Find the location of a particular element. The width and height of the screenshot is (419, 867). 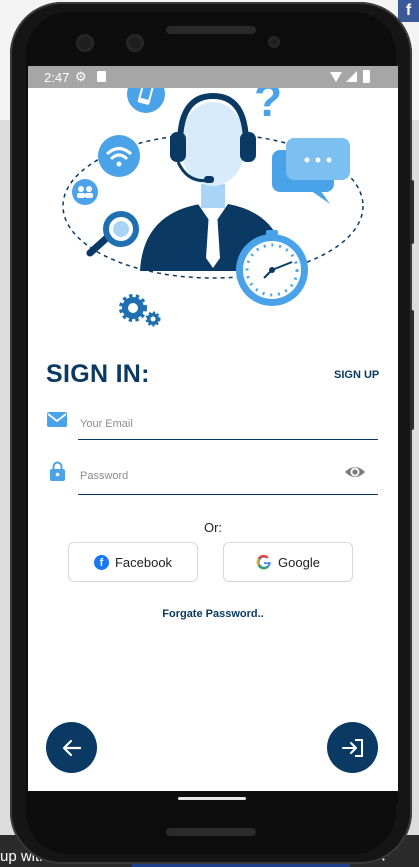

login-icon is located at coordinates (352, 747).